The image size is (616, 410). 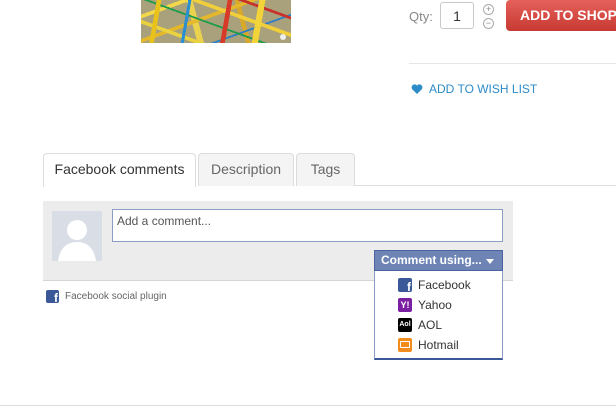 What do you see at coordinates (116, 296) in the screenshot?
I see `plugin-label: Facebook social plugin` at bounding box center [116, 296].